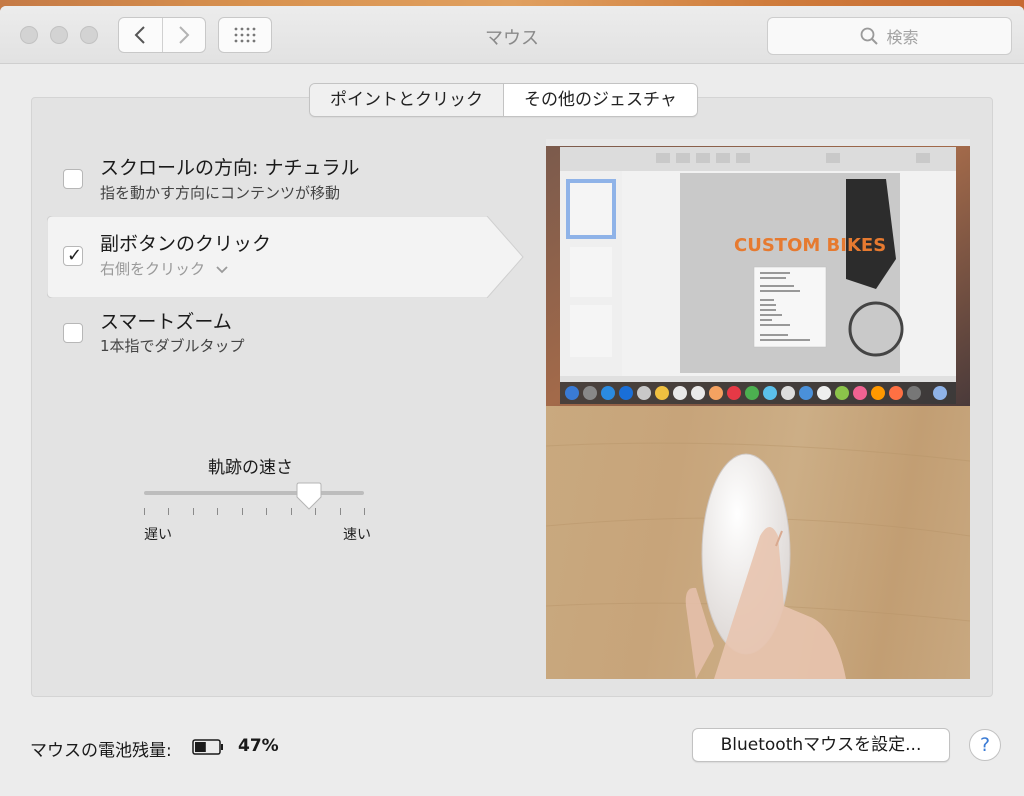  Describe the element at coordinates (172, 346) in the screenshot. I see `option-subtitle: 1本指でダブルタップ` at that location.